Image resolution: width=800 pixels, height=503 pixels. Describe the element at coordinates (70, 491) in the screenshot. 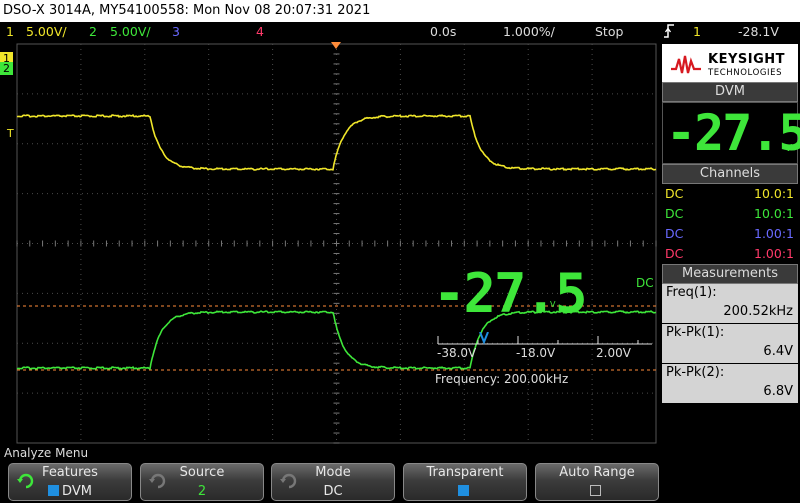

I see `softkey-features-value: DVM` at that location.